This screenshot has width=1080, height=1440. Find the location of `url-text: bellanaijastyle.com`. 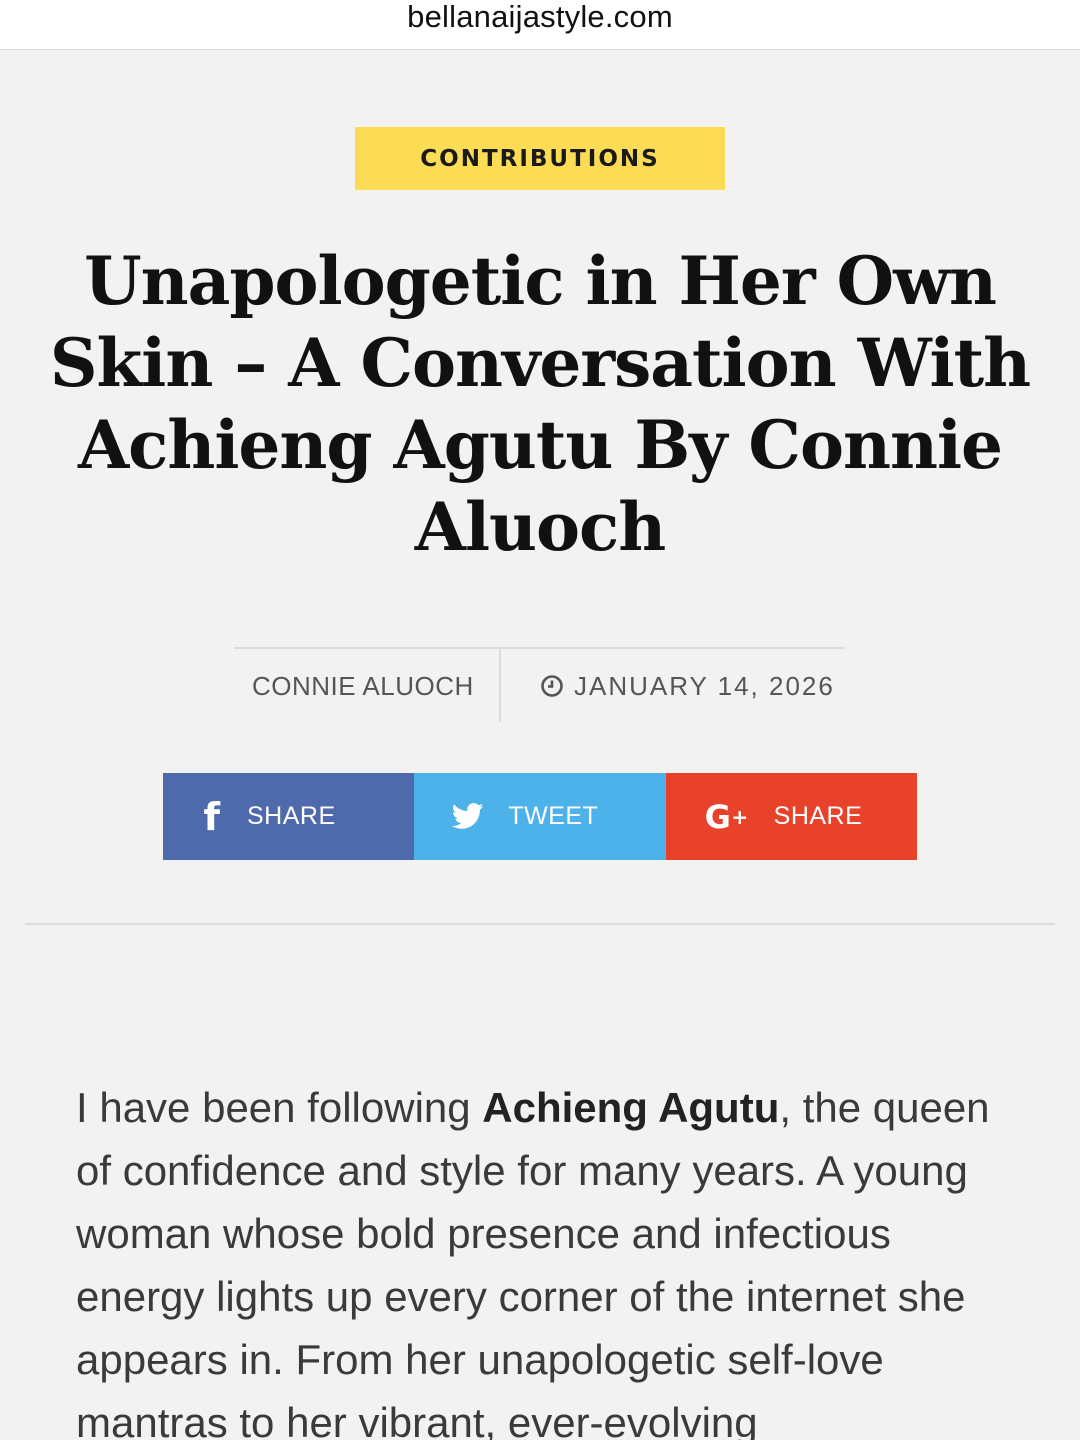

url-text: bellanaijastyle.com is located at coordinates (540, 17).